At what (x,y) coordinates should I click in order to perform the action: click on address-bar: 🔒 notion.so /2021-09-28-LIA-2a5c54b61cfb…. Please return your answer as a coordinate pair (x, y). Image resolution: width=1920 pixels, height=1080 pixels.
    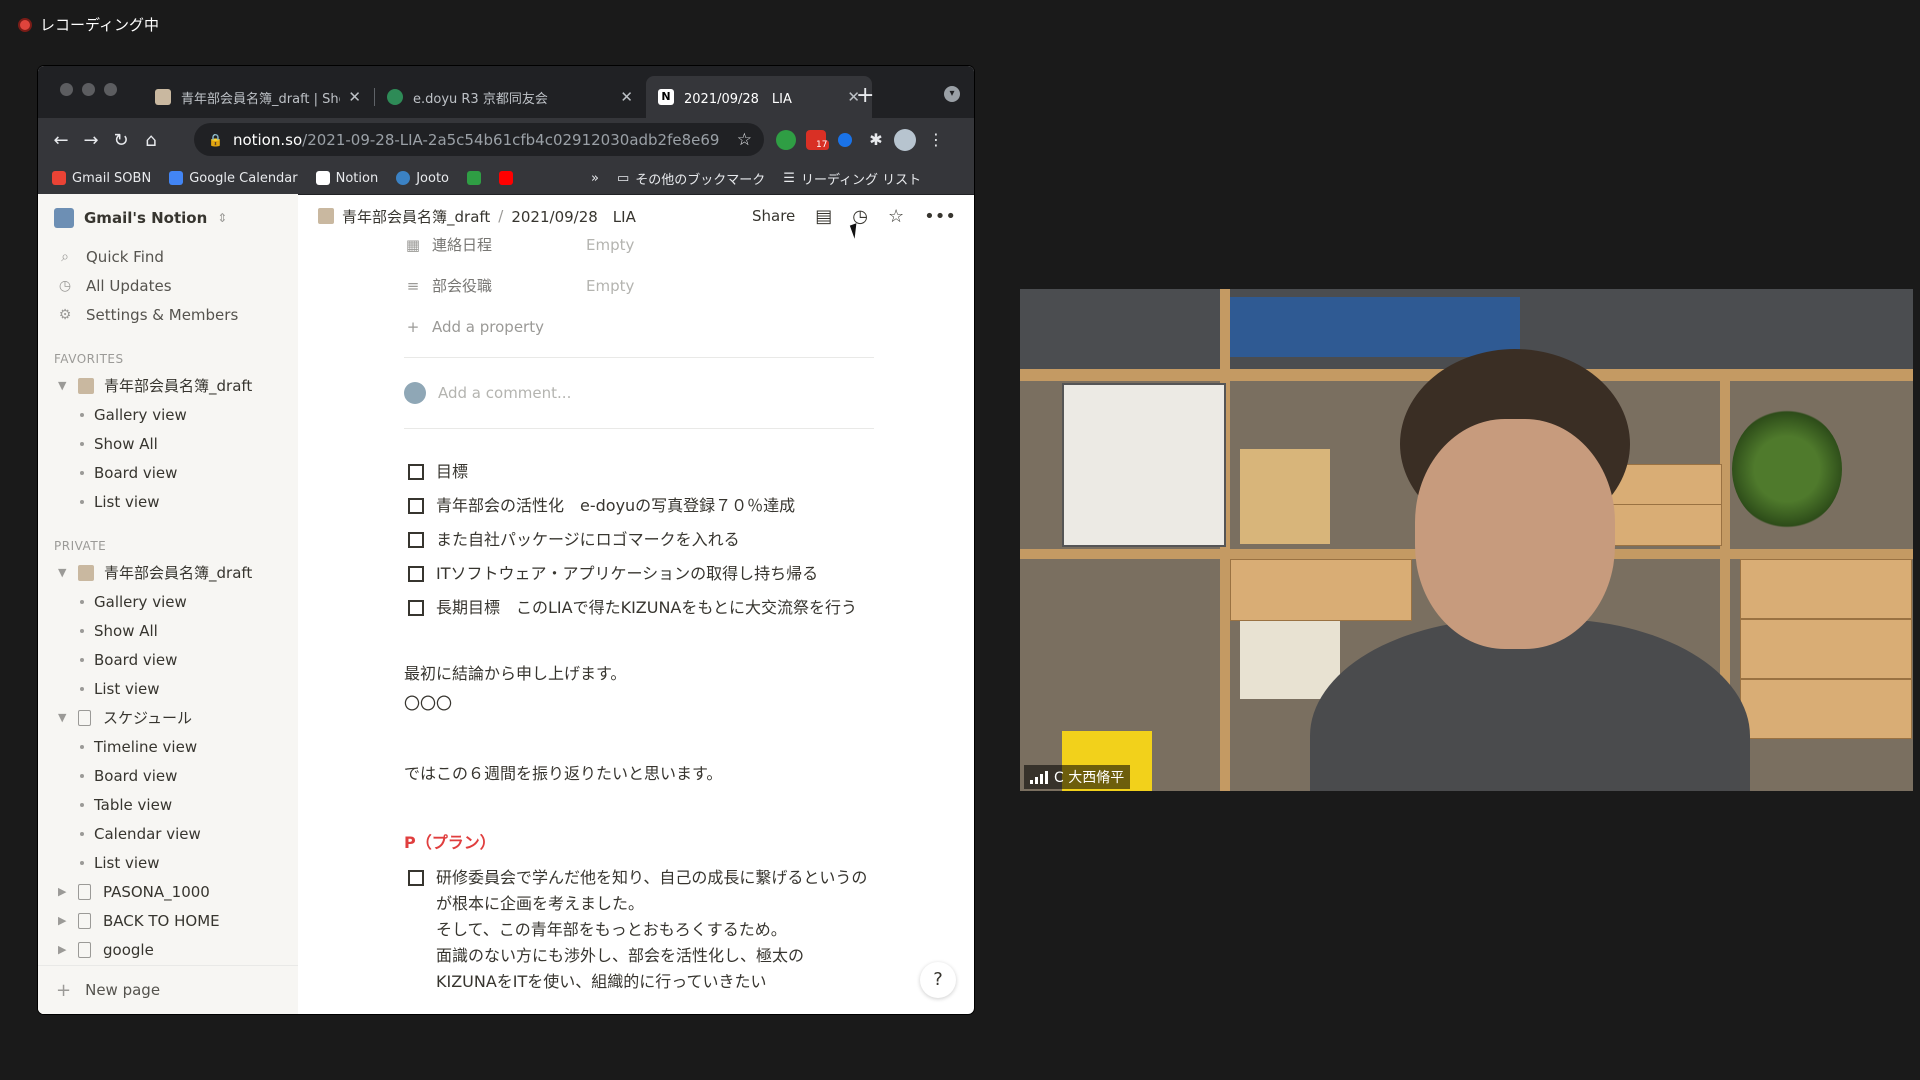
    Looking at the image, I should click on (479, 139).